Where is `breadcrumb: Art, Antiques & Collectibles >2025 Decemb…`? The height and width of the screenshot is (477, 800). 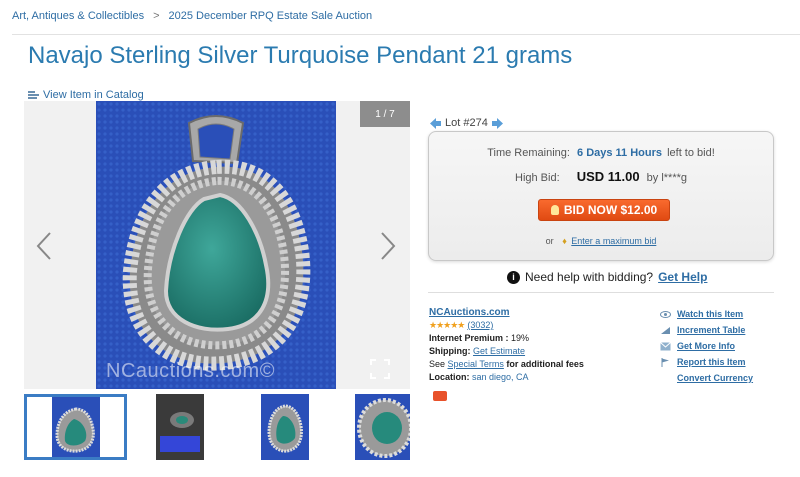
breadcrumb: Art, Antiques & Collectibles >2025 Decemb… is located at coordinates (192, 16).